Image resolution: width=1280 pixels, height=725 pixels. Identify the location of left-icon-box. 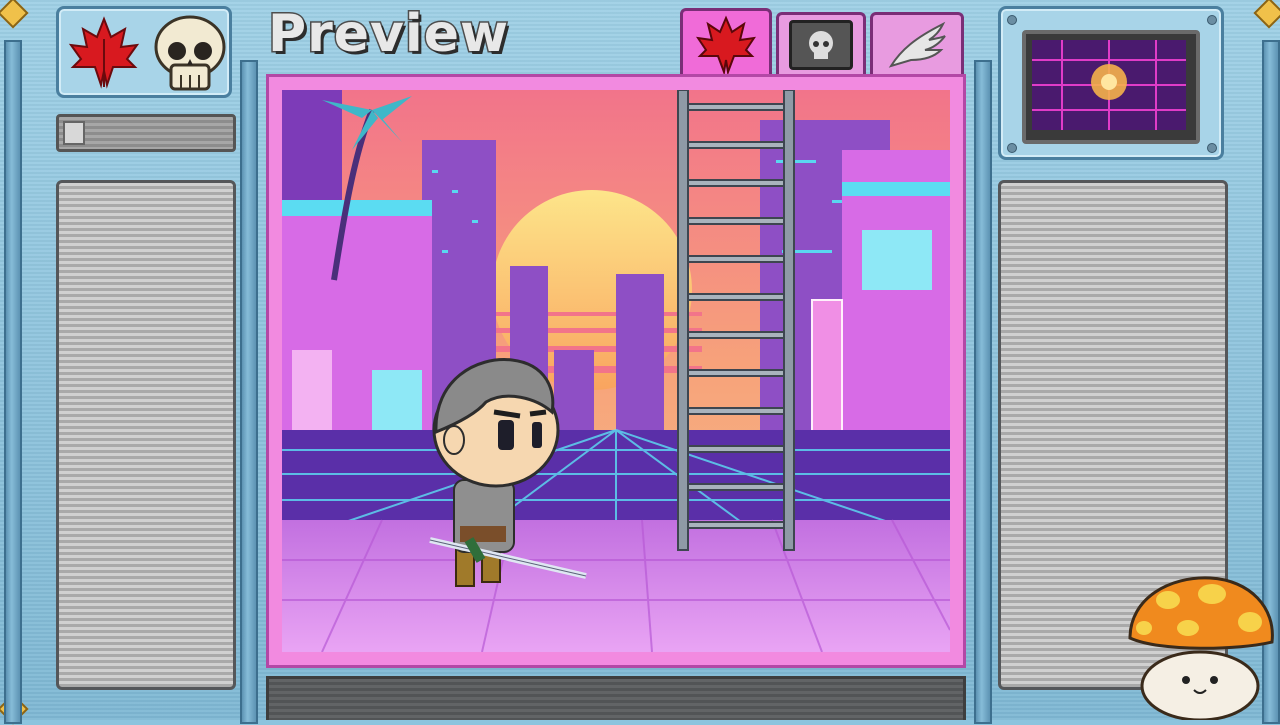
(144, 52).